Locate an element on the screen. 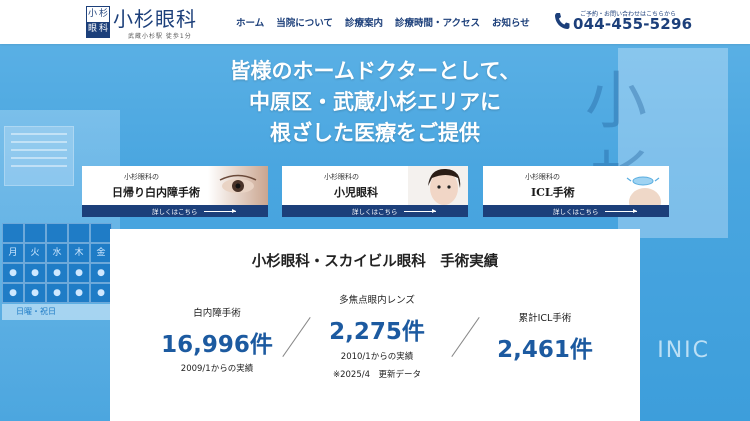 This screenshot has height=421, width=750. banner-eye-image is located at coordinates (238, 185).